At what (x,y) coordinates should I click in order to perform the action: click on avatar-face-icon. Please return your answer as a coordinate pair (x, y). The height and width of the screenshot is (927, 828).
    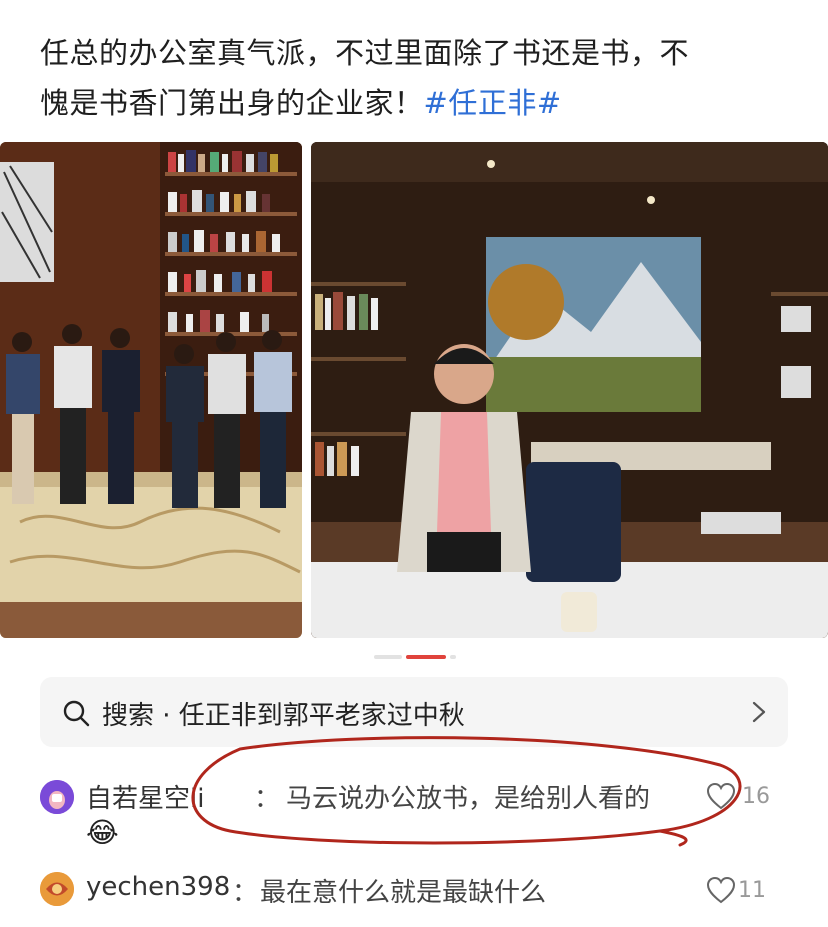
    Looking at the image, I should click on (57, 797).